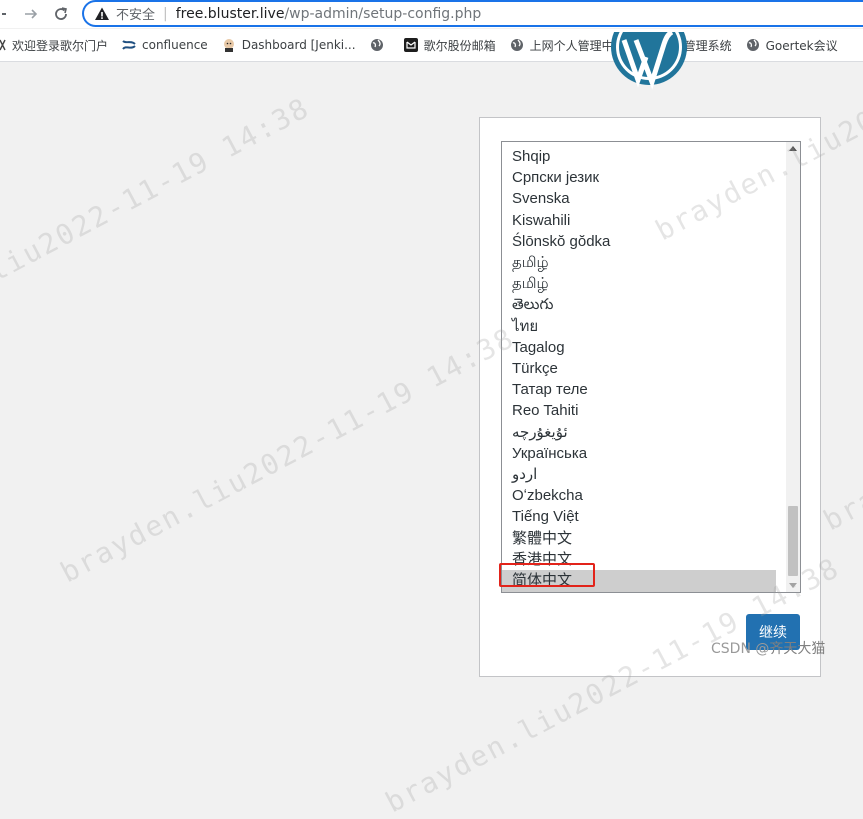 The height and width of the screenshot is (819, 863). What do you see at coordinates (639, 475) in the screenshot?
I see `language-option: اردو` at bounding box center [639, 475].